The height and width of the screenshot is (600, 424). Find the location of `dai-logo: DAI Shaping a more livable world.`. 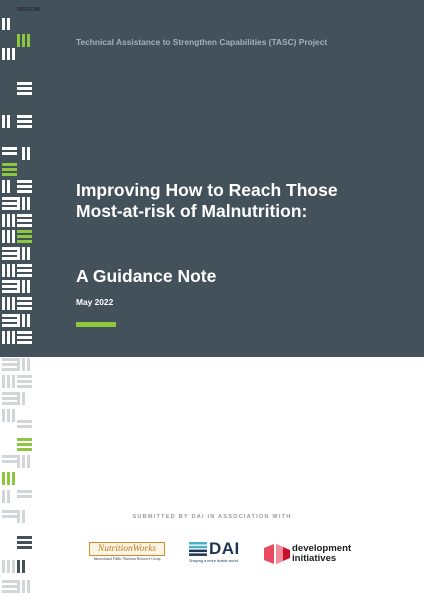

dai-logo: DAI Shaping a more livable world. is located at coordinates (219, 553).